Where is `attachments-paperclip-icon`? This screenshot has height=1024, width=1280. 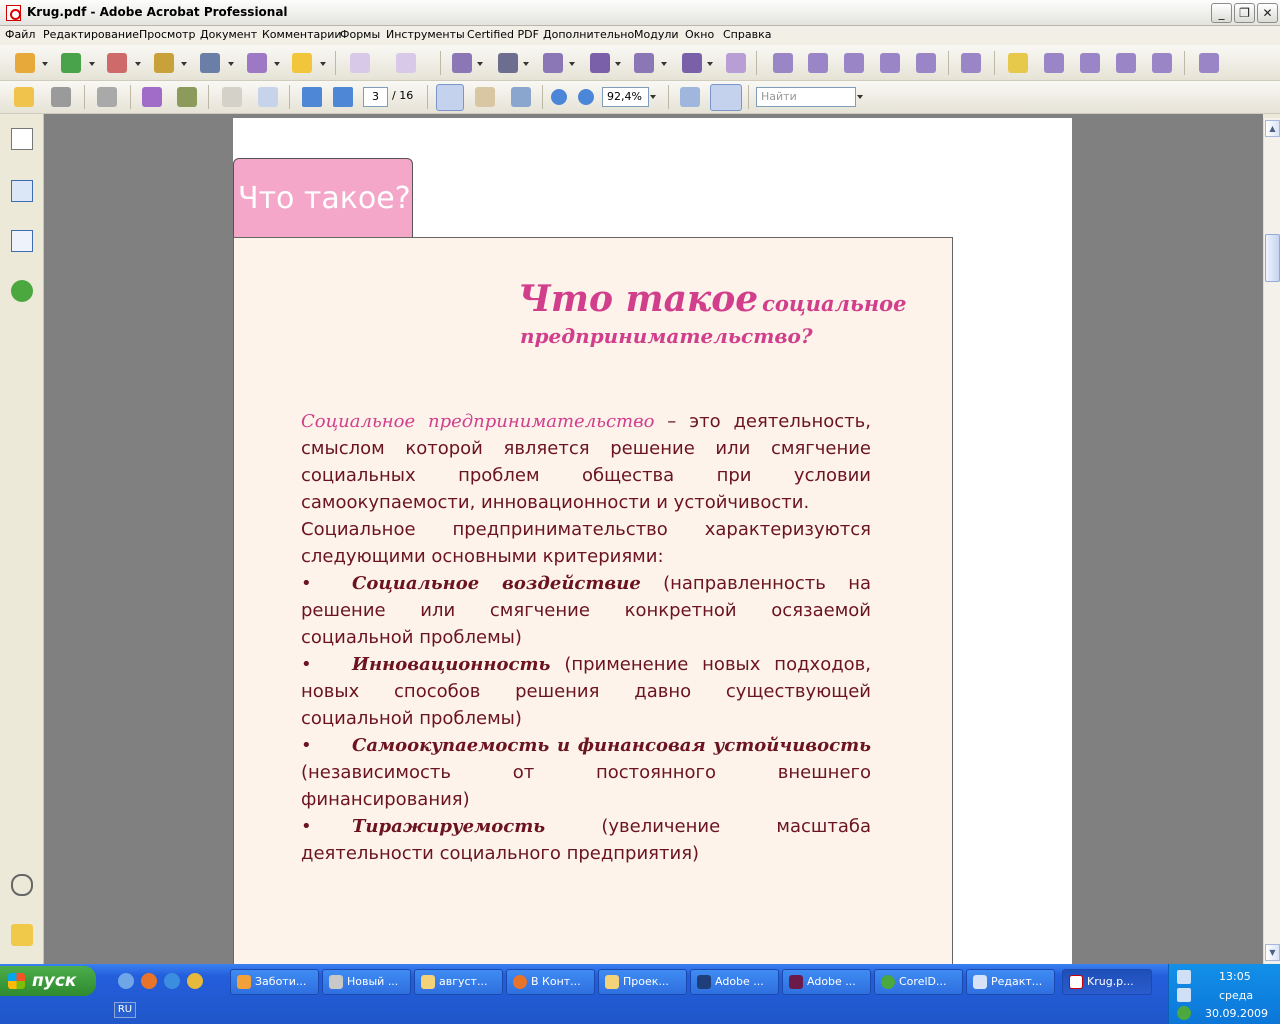
attachments-paperclip-icon is located at coordinates (22, 885).